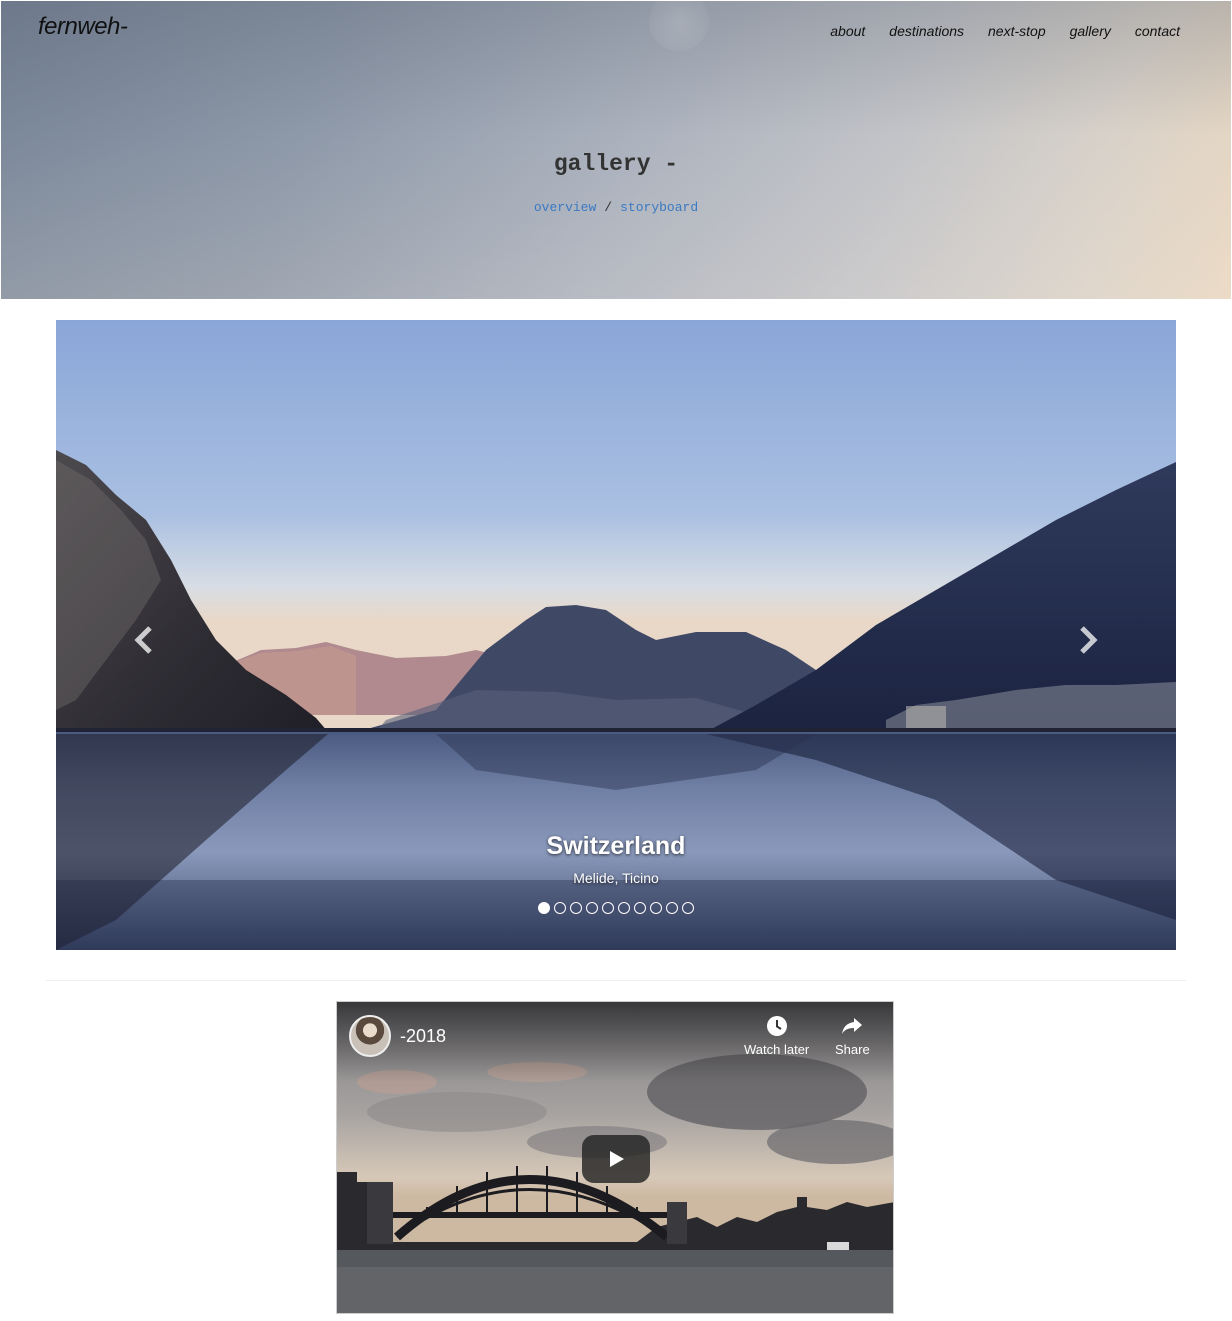 The height and width of the screenshot is (1321, 1232). What do you see at coordinates (1157, 31) in the screenshot?
I see `nav-item-contact: contact` at bounding box center [1157, 31].